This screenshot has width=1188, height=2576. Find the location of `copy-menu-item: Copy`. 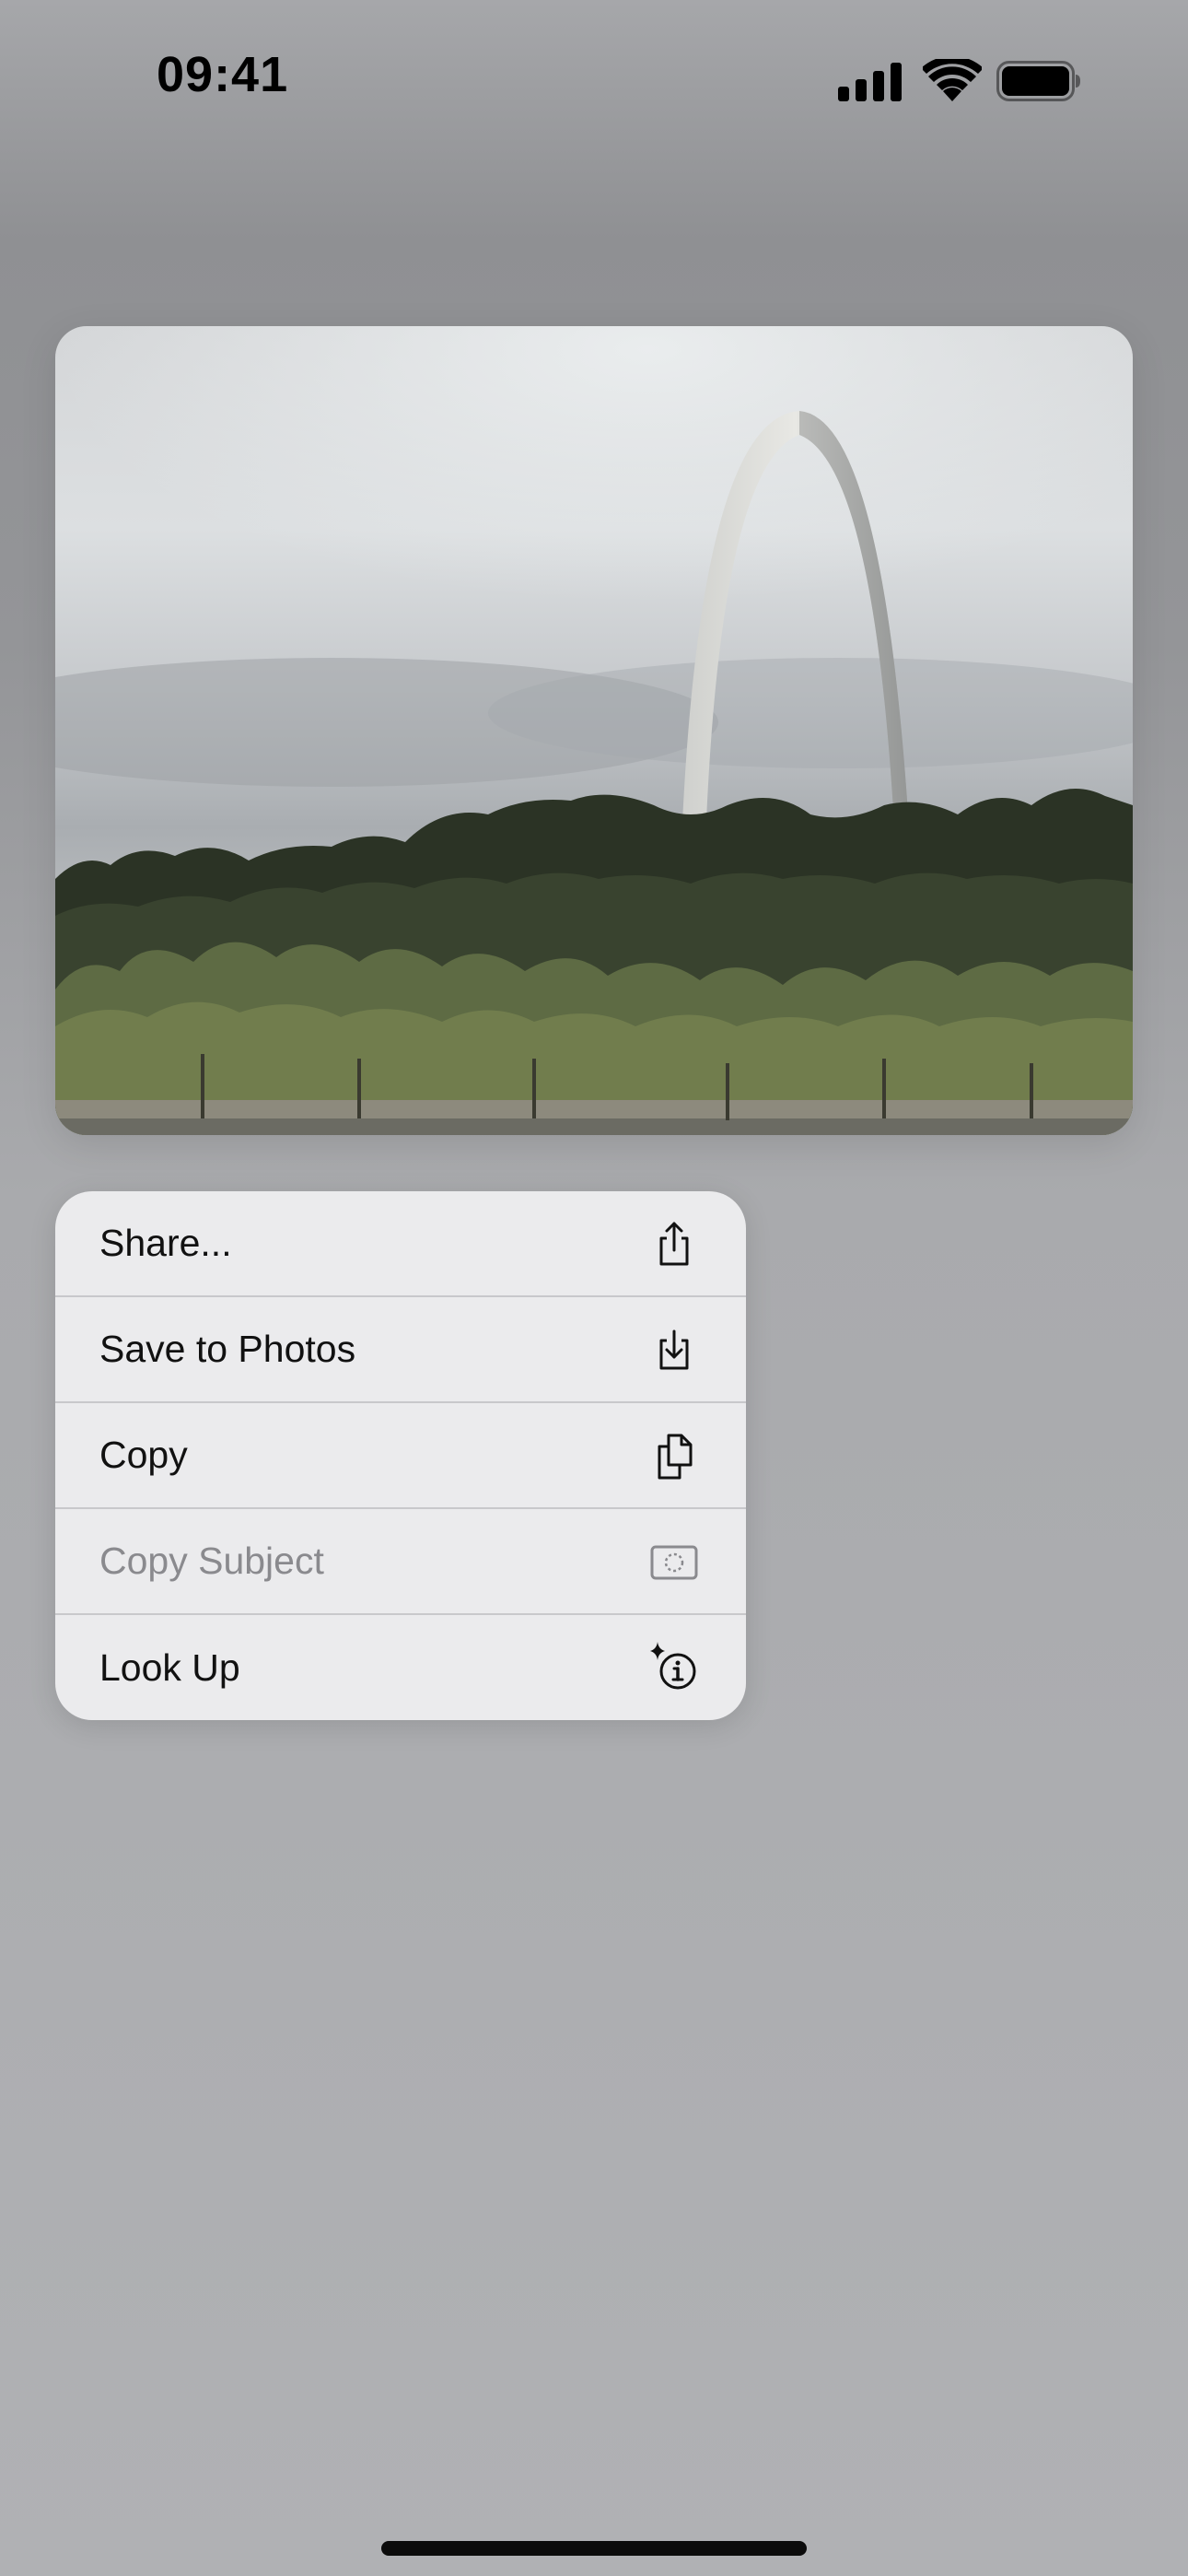

copy-menu-item: Copy is located at coordinates (400, 1456).